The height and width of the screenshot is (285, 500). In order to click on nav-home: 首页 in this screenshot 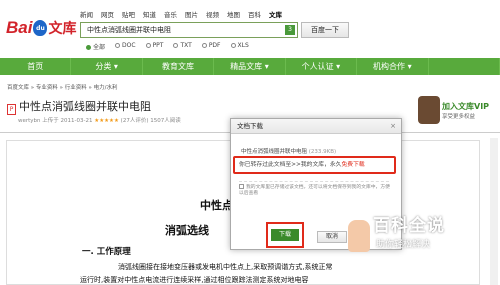, I will do `click(36, 66)`.